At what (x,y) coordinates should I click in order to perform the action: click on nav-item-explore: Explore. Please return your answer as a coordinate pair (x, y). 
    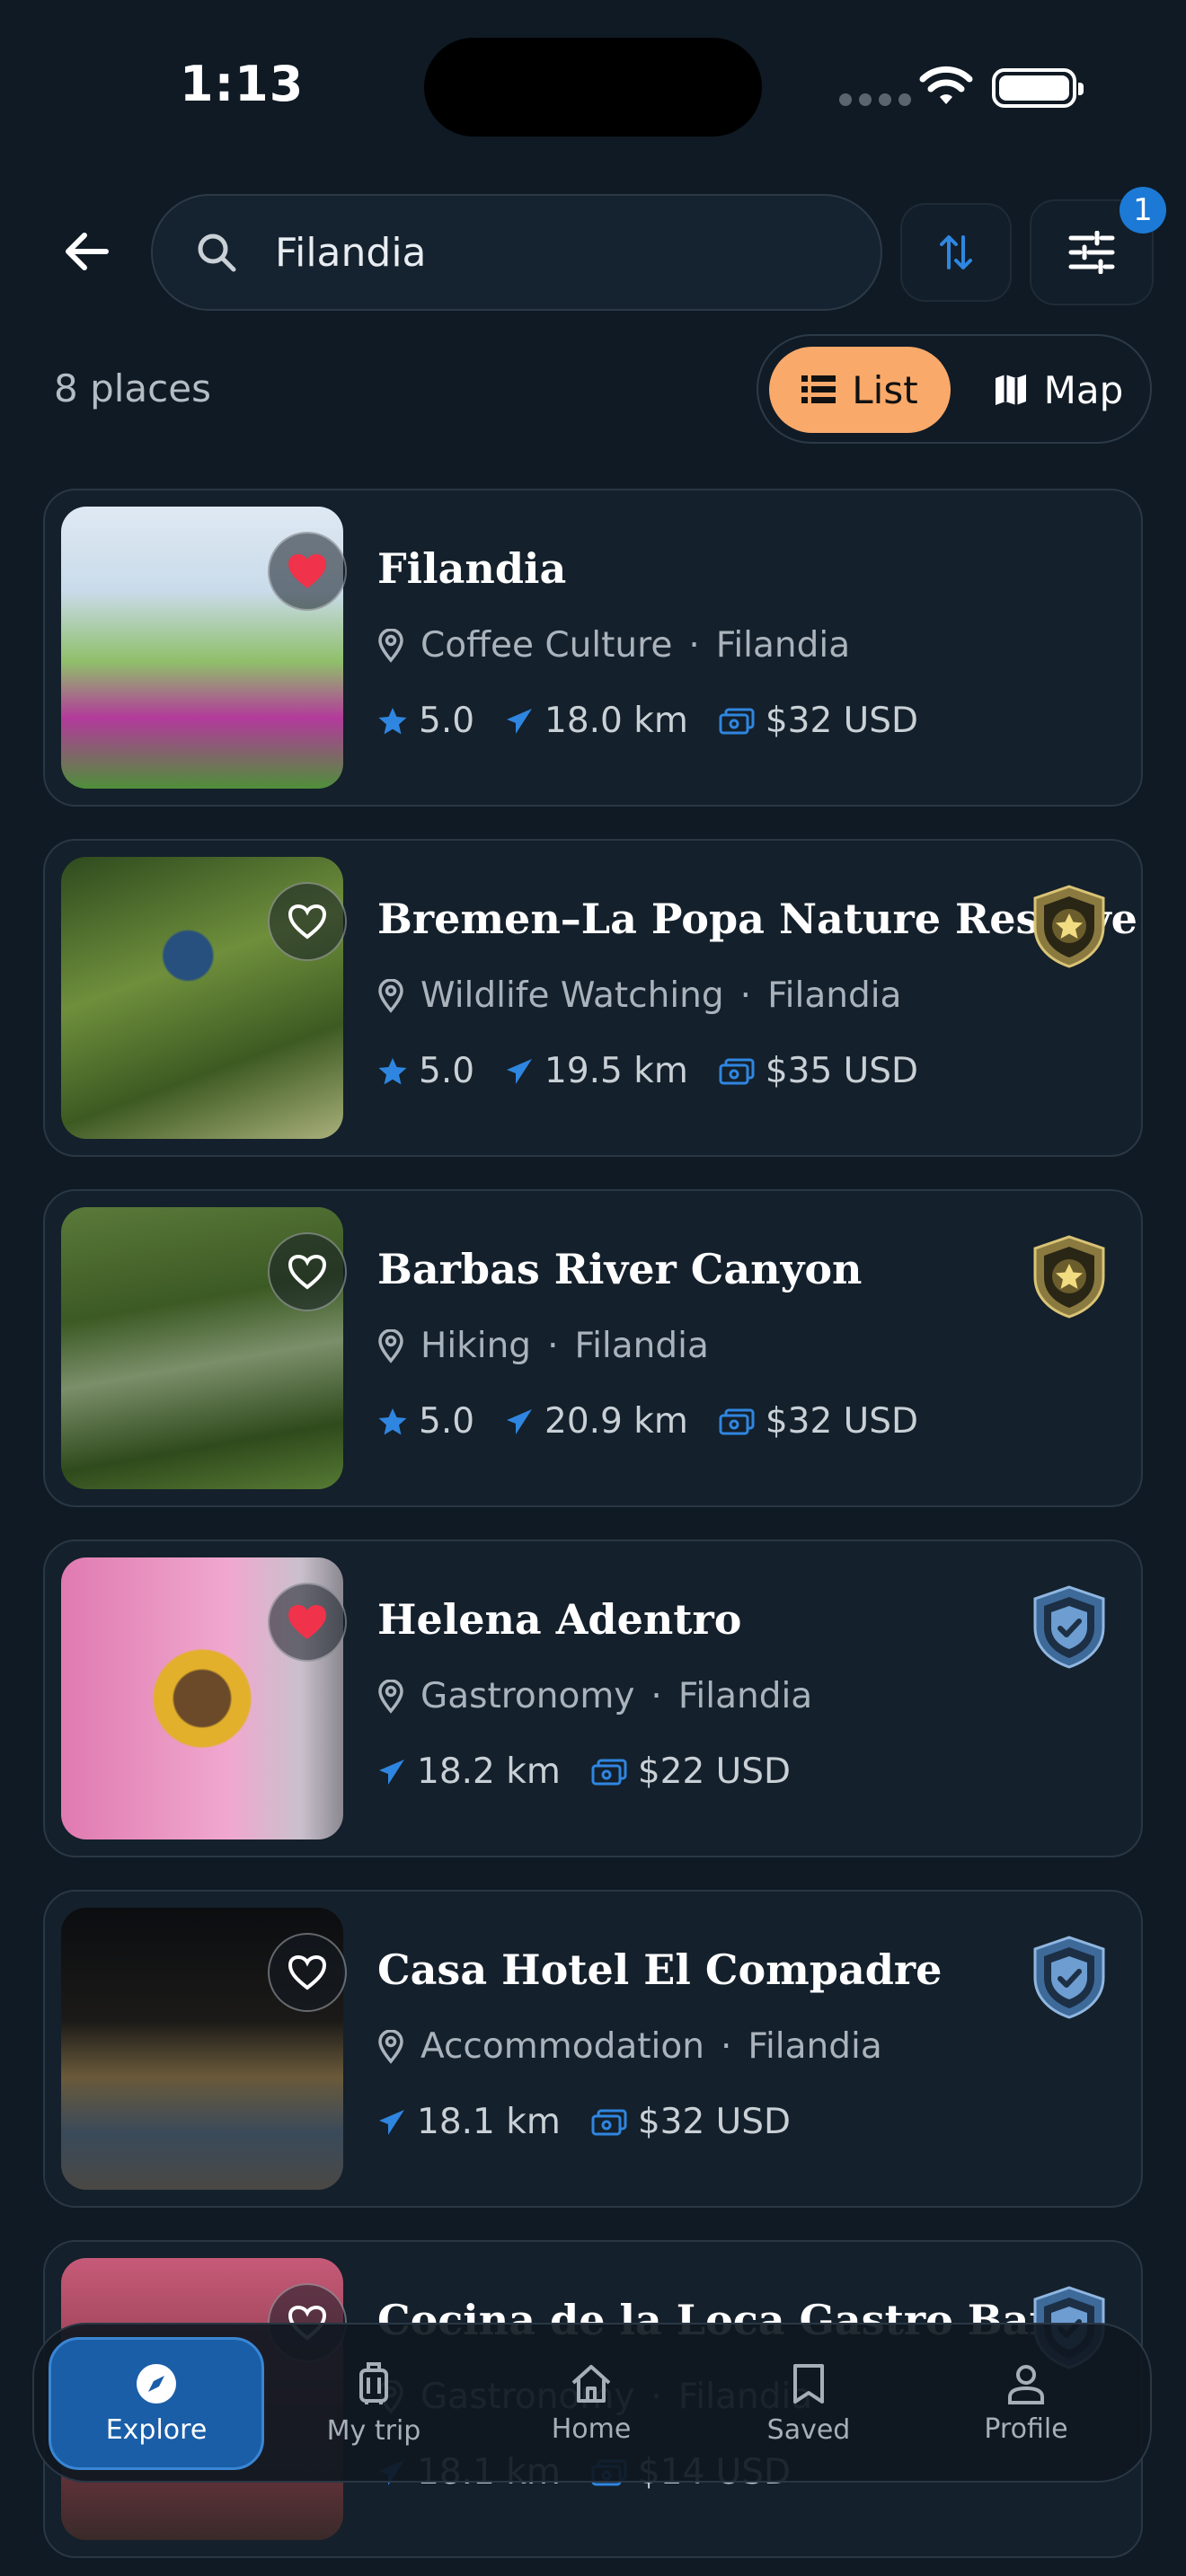
    Looking at the image, I should click on (156, 2403).